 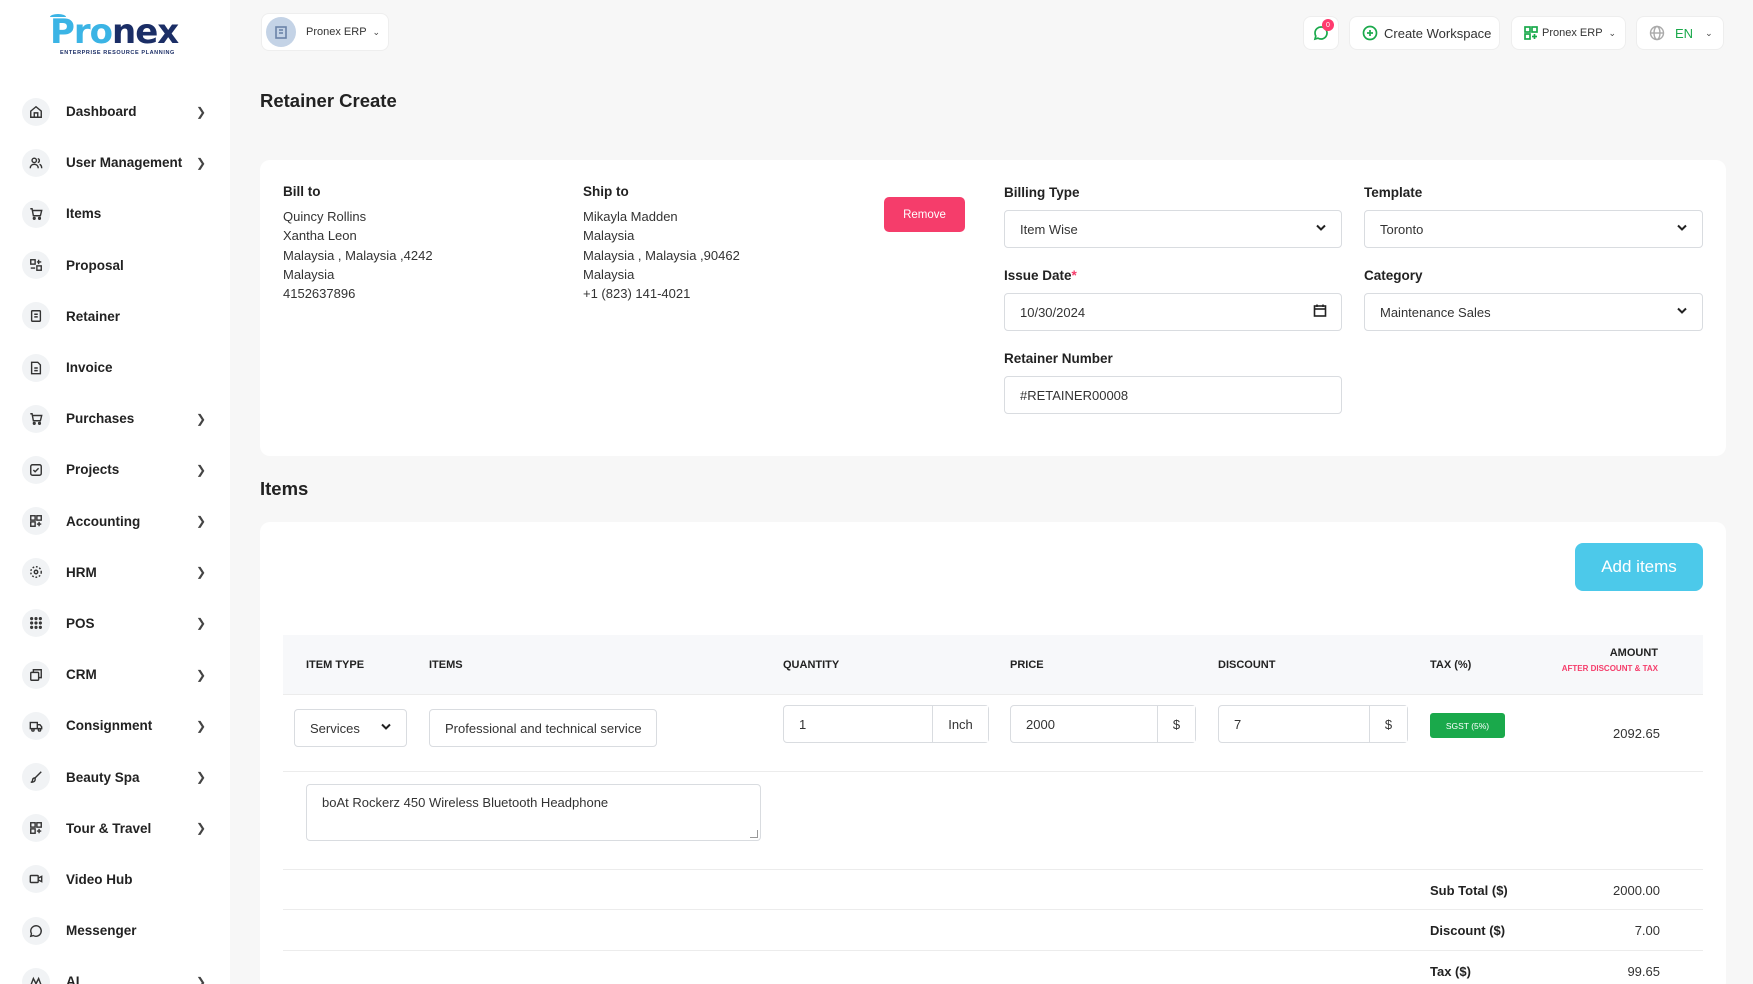 I want to click on sidebar-item-consignment: Consignment ❯, so click(x=115, y=725).